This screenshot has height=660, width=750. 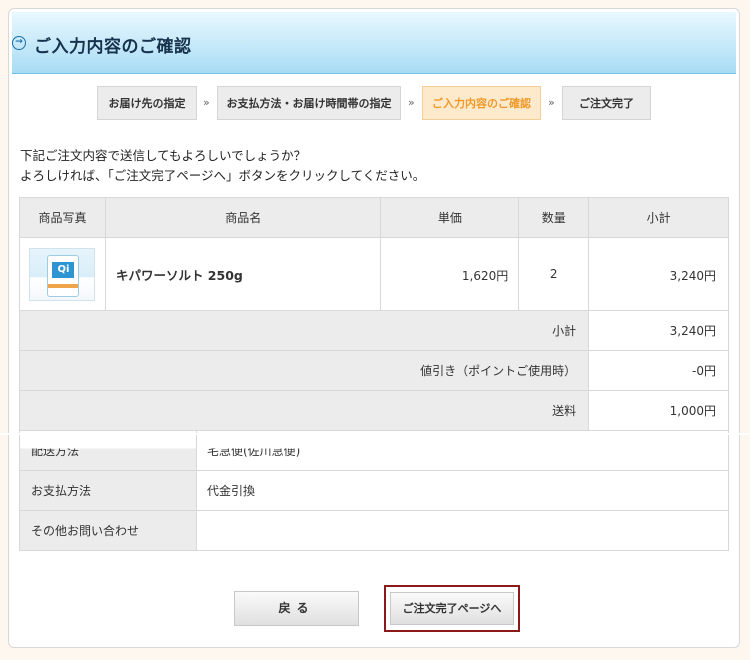 What do you see at coordinates (108, 530) in the screenshot?
I see `inquiry-label: その他お問い合わせ` at bounding box center [108, 530].